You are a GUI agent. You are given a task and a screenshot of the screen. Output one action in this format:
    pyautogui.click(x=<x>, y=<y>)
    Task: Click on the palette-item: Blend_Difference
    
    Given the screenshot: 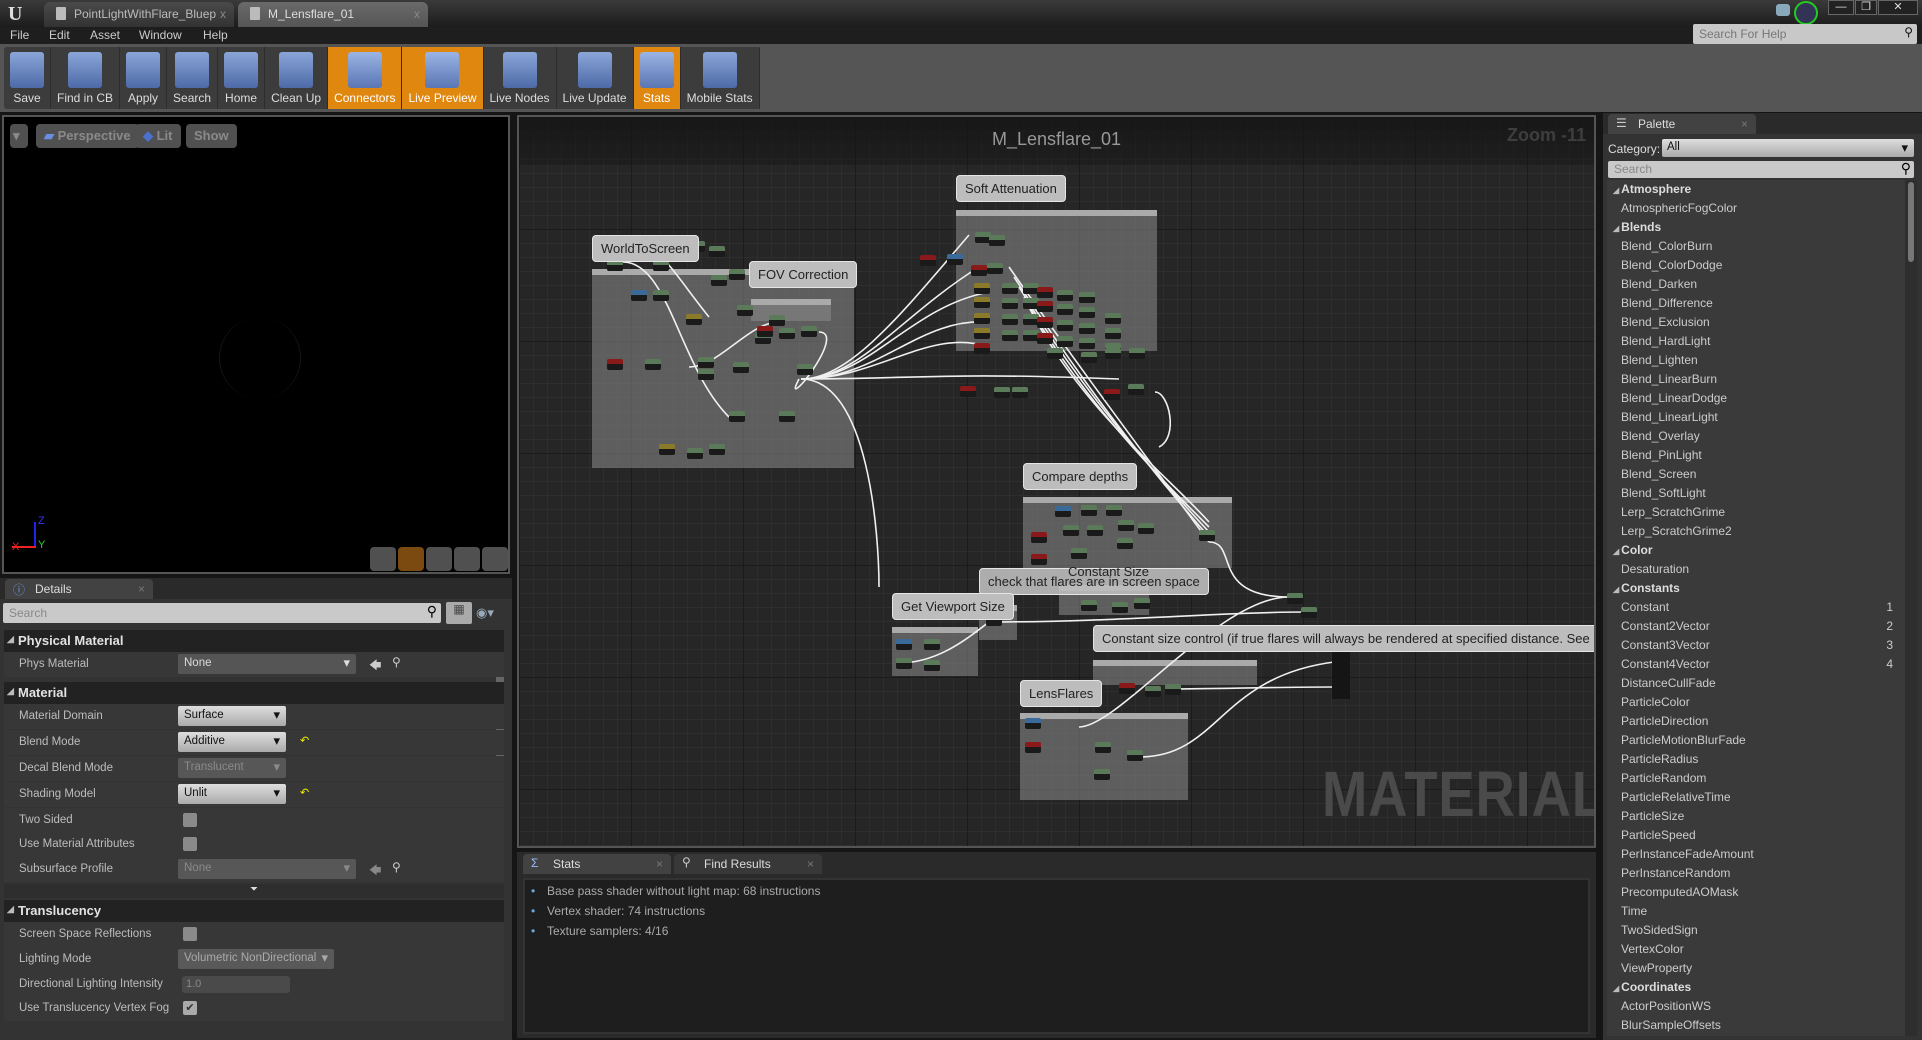 What is the action you would take?
    pyautogui.click(x=1756, y=303)
    